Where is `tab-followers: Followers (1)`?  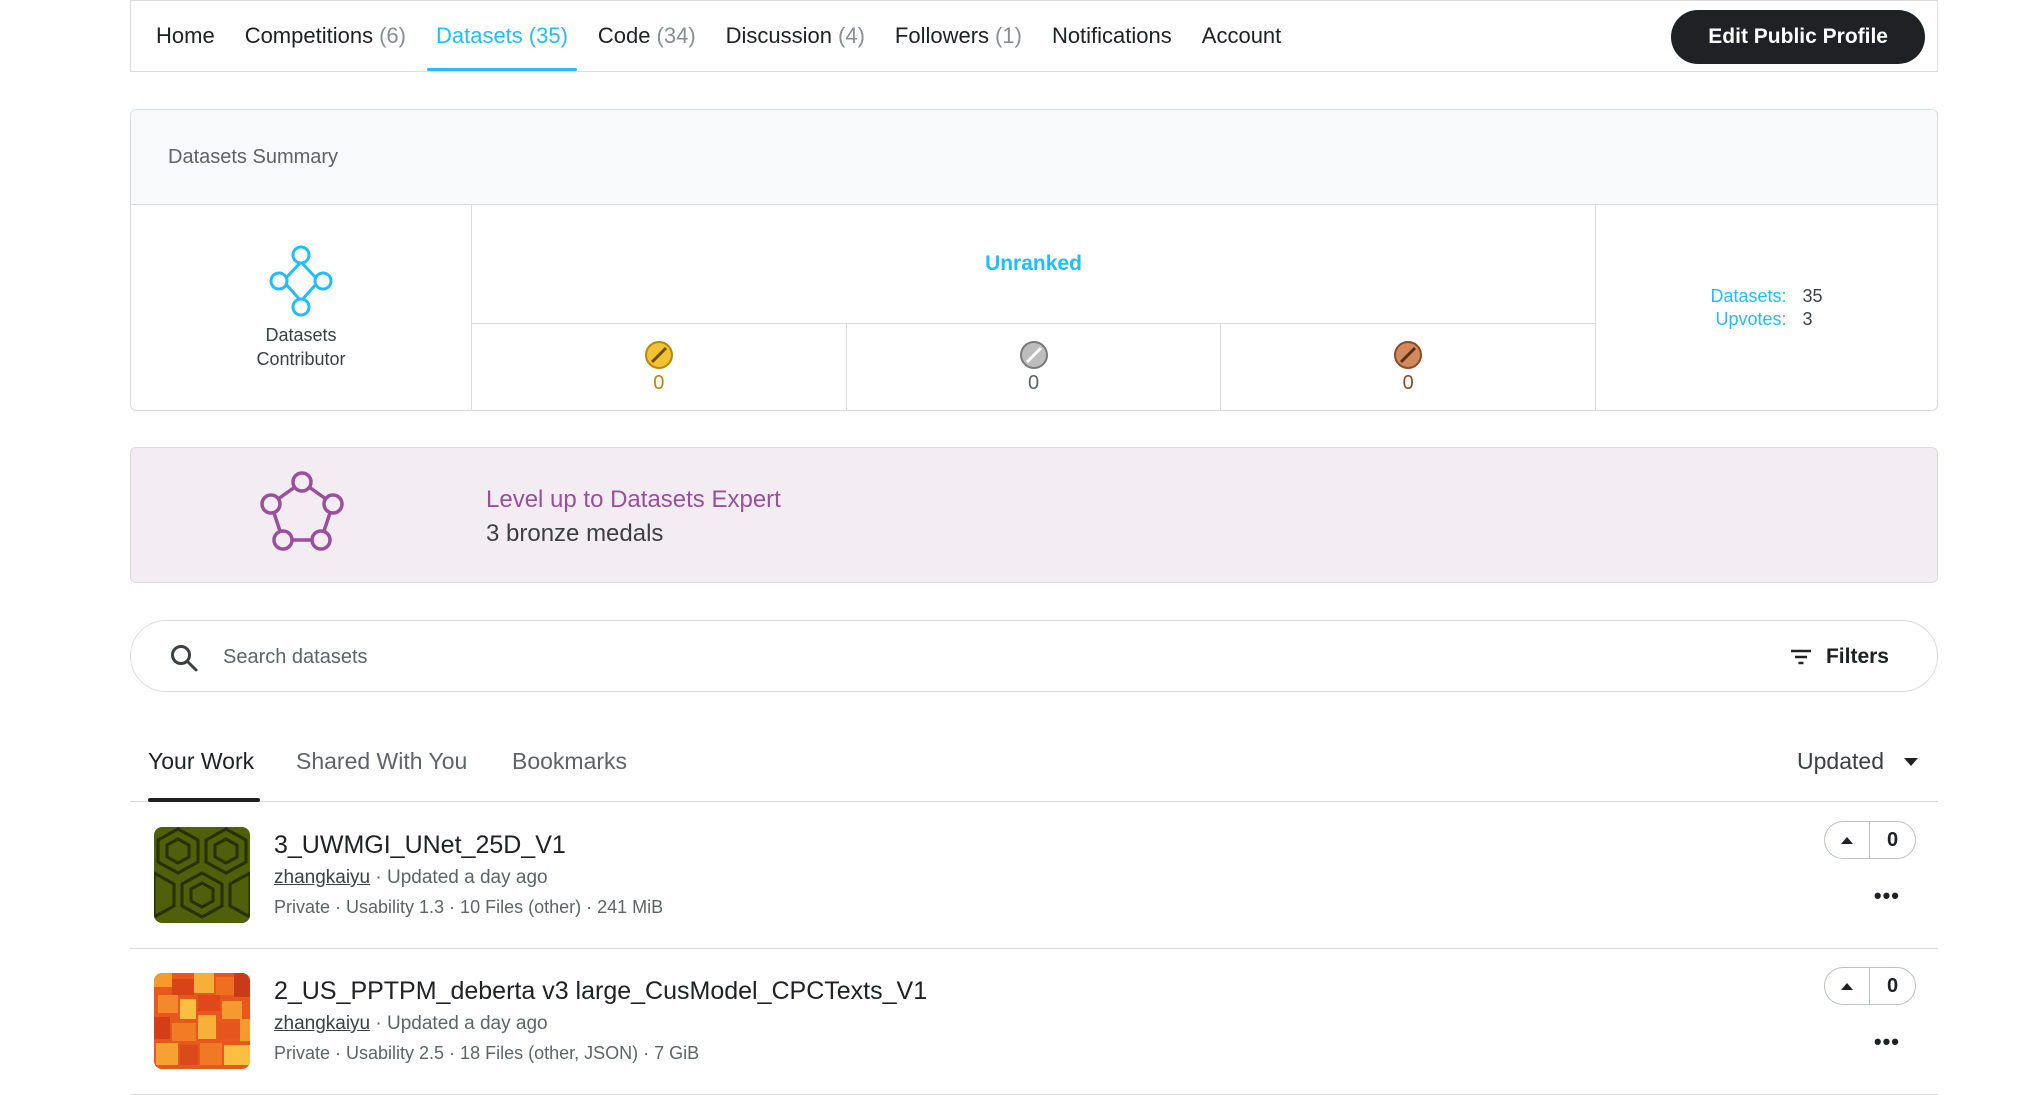 tab-followers: Followers (1) is located at coordinates (958, 36).